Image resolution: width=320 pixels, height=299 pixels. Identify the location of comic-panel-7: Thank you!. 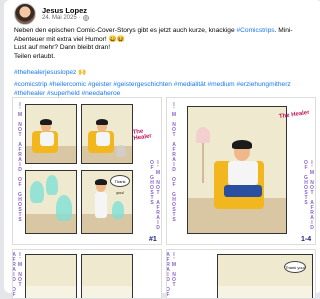
(265, 276).